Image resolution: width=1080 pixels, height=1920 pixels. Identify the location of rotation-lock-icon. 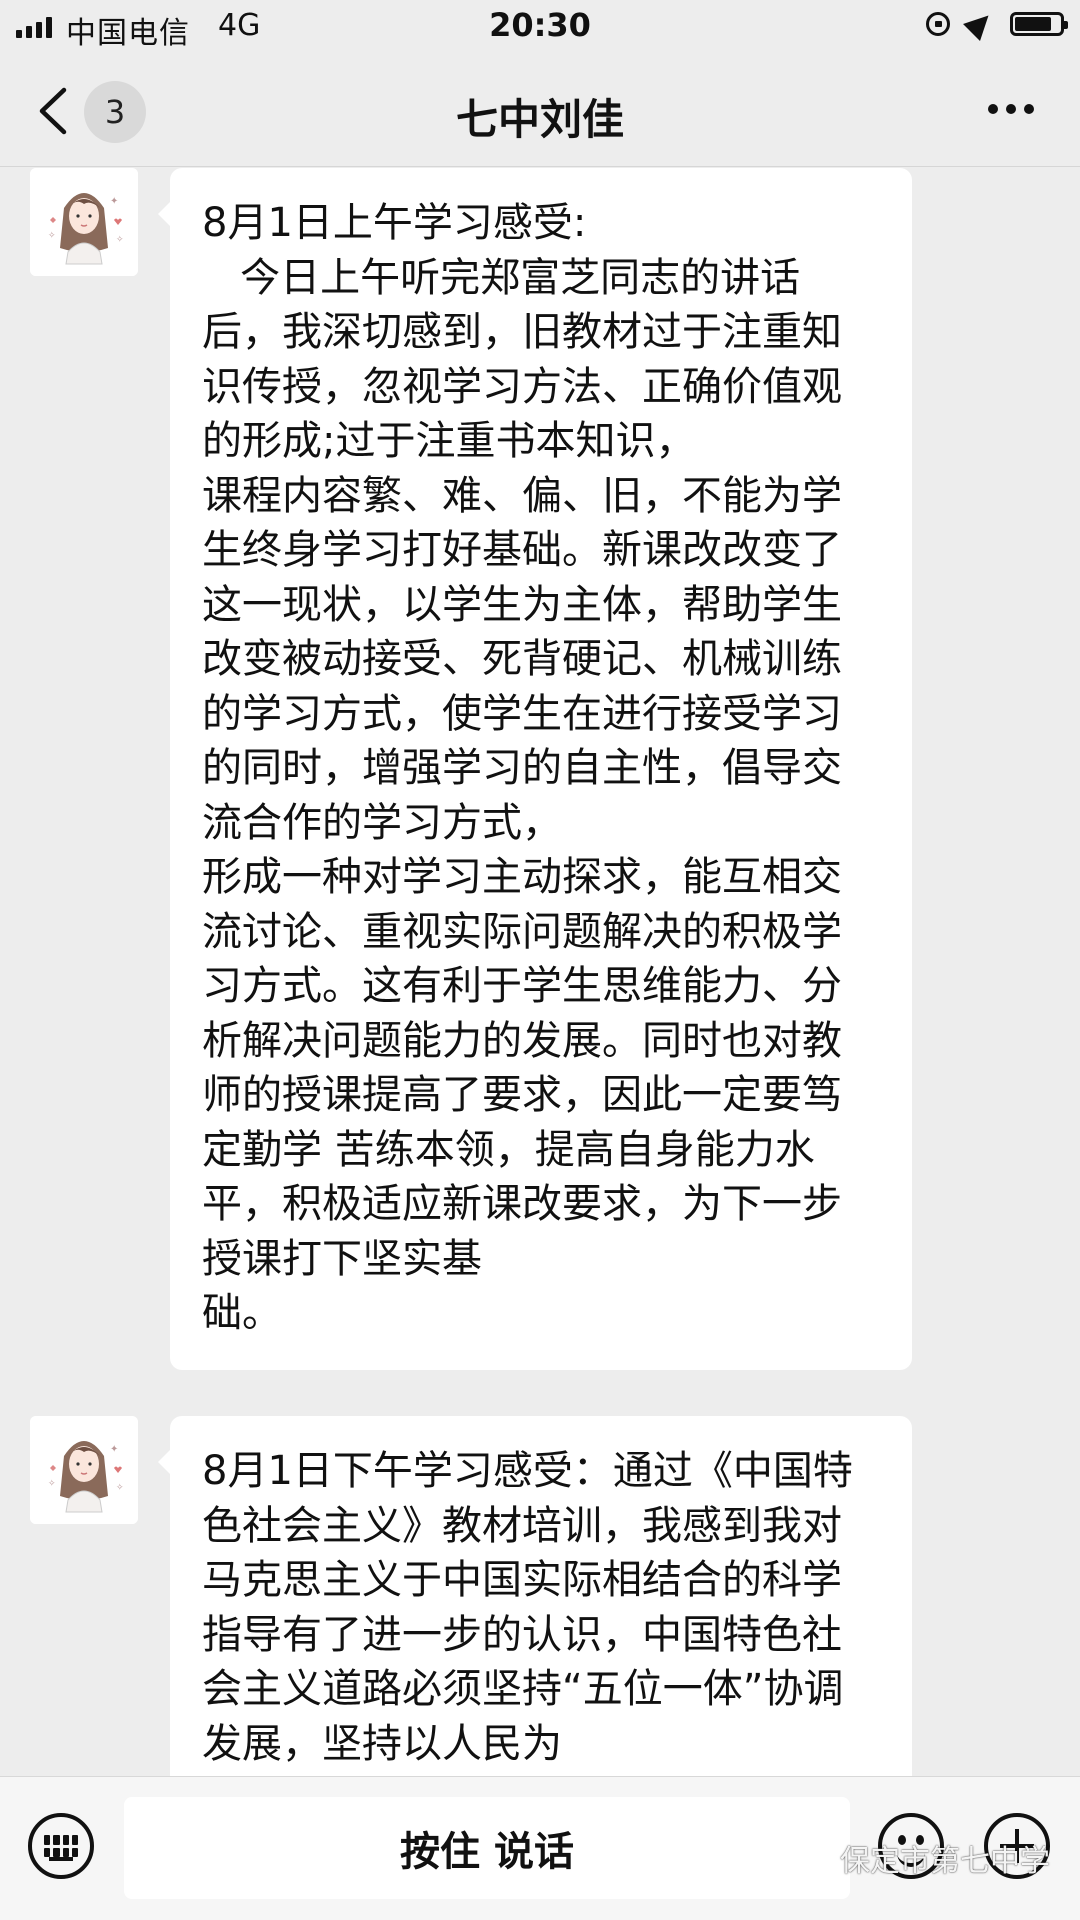
(938, 24).